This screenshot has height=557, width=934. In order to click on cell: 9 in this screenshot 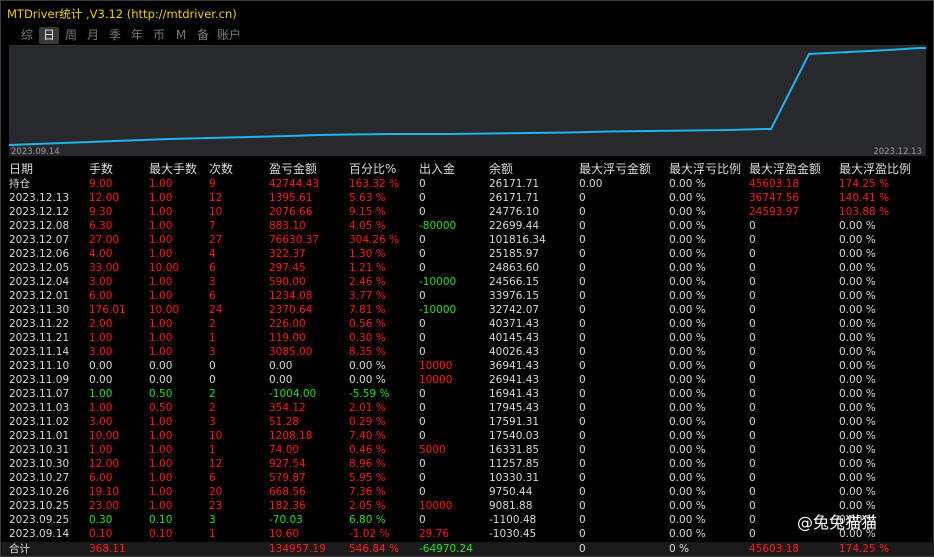, I will do `click(212, 184)`.